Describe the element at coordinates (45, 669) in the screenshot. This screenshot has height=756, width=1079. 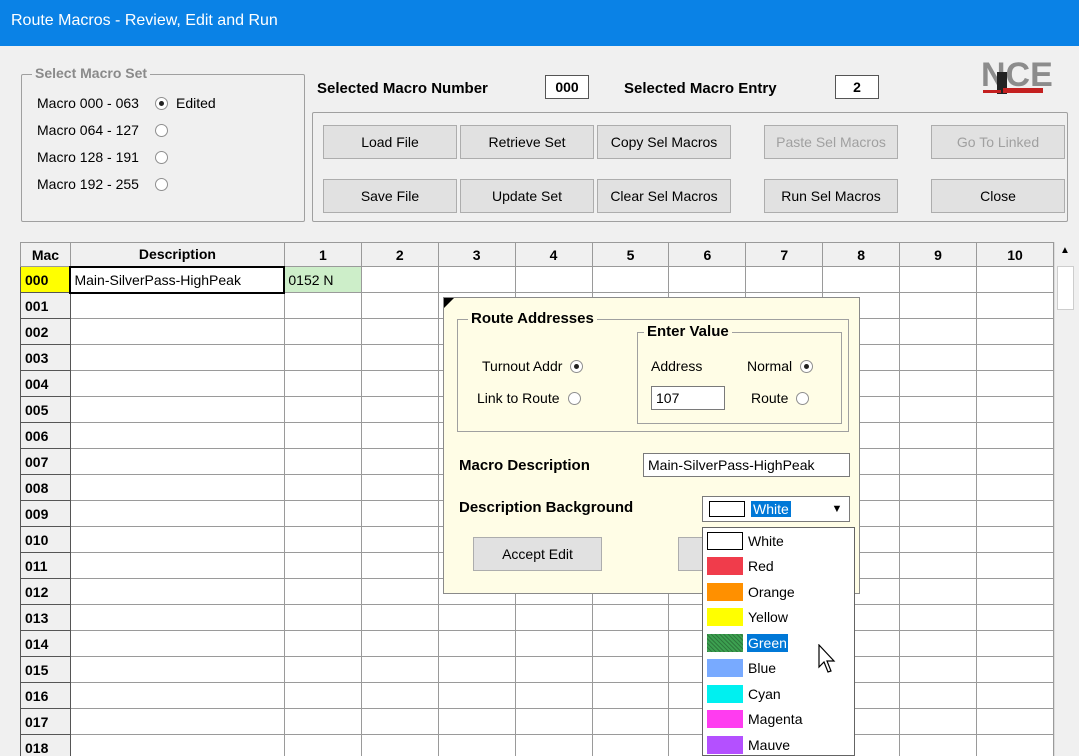
I see `macro-number-cell: 015` at that location.